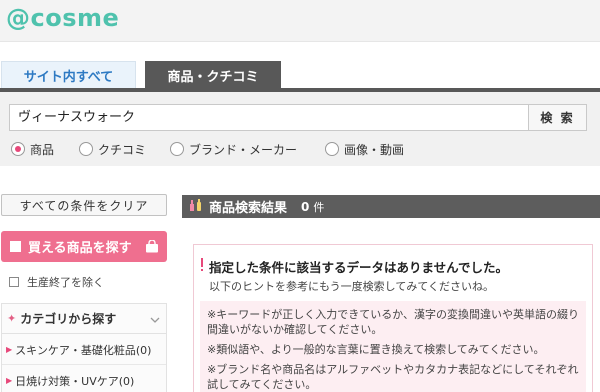  Describe the element at coordinates (196, 206) in the screenshot. I see `cosmetics-icon` at that location.